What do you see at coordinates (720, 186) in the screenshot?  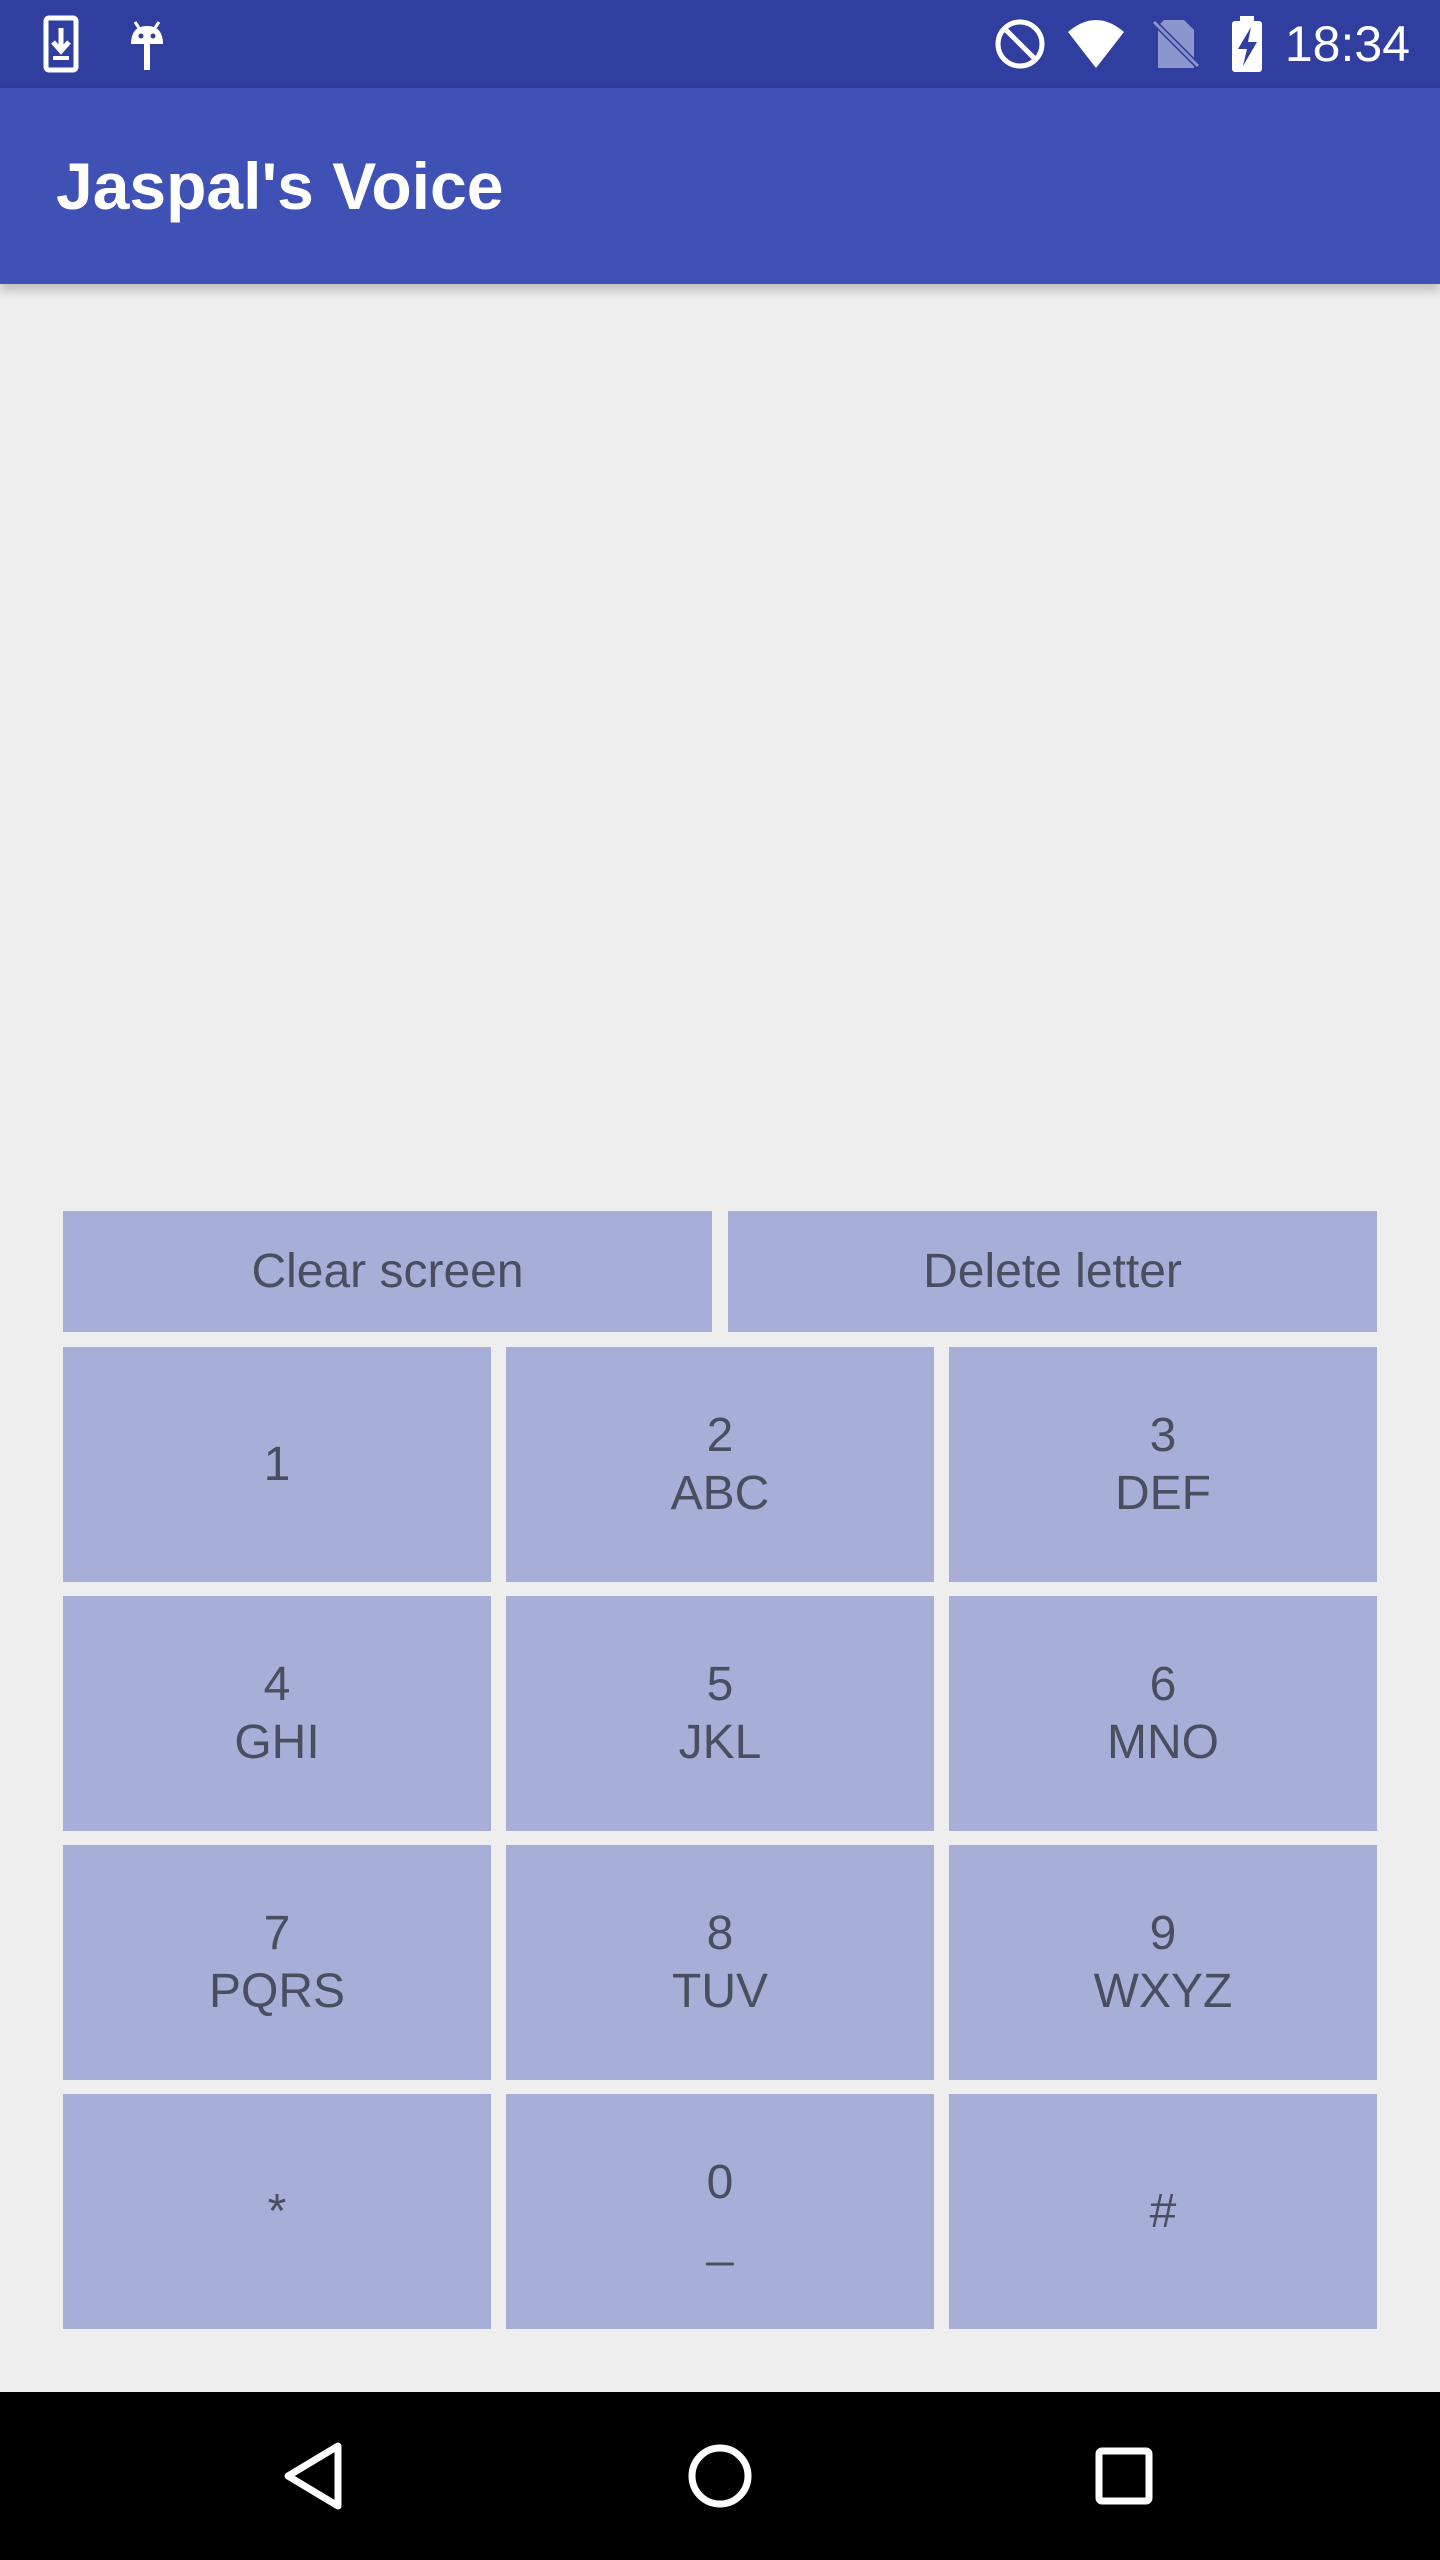 I see `app-bar: Jaspal's Voice` at bounding box center [720, 186].